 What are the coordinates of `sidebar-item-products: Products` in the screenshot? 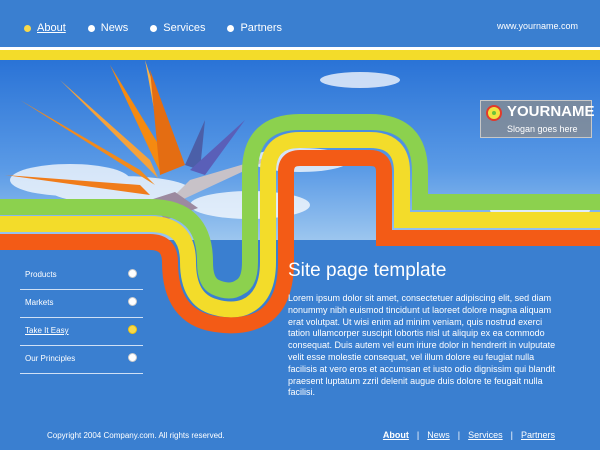 It's located at (81, 276).